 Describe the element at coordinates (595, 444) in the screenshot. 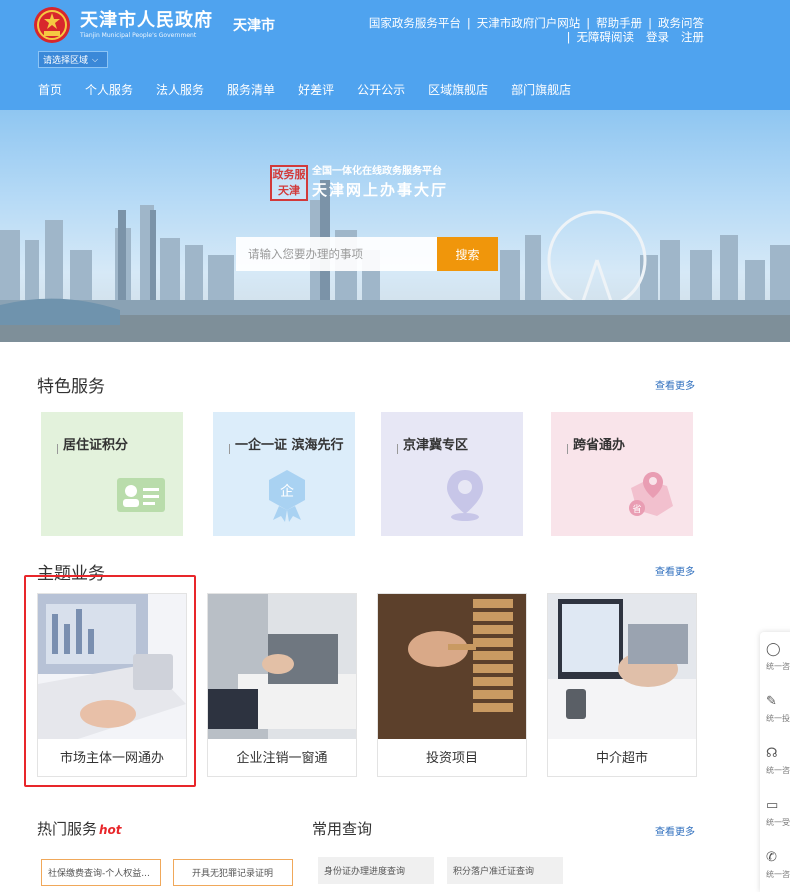

I see `tile-label: 跨省通办` at that location.